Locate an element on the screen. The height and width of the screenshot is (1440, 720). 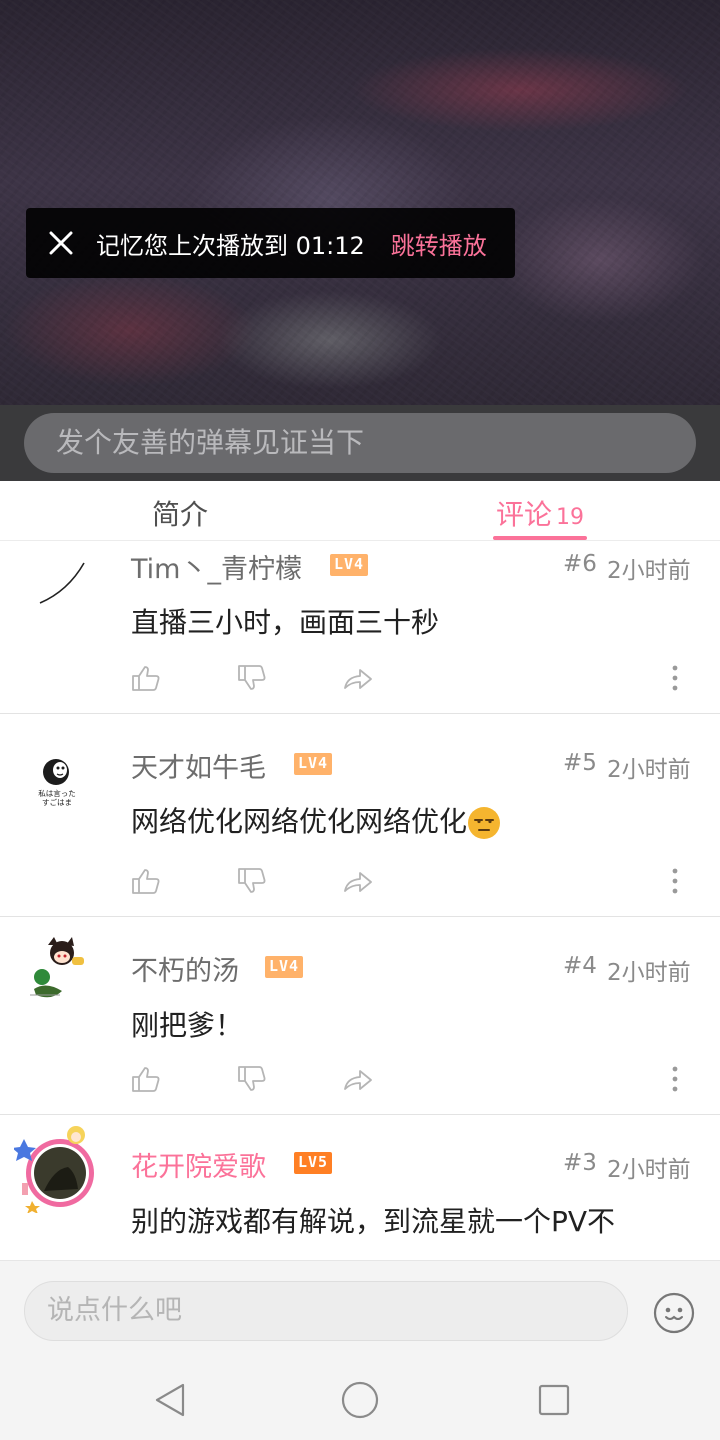
comment-item: 花开院爱歌 LV5 #3 2小时前 别的游戏都有解说，到流星就一个PV不 is located at coordinates (360, 1187).